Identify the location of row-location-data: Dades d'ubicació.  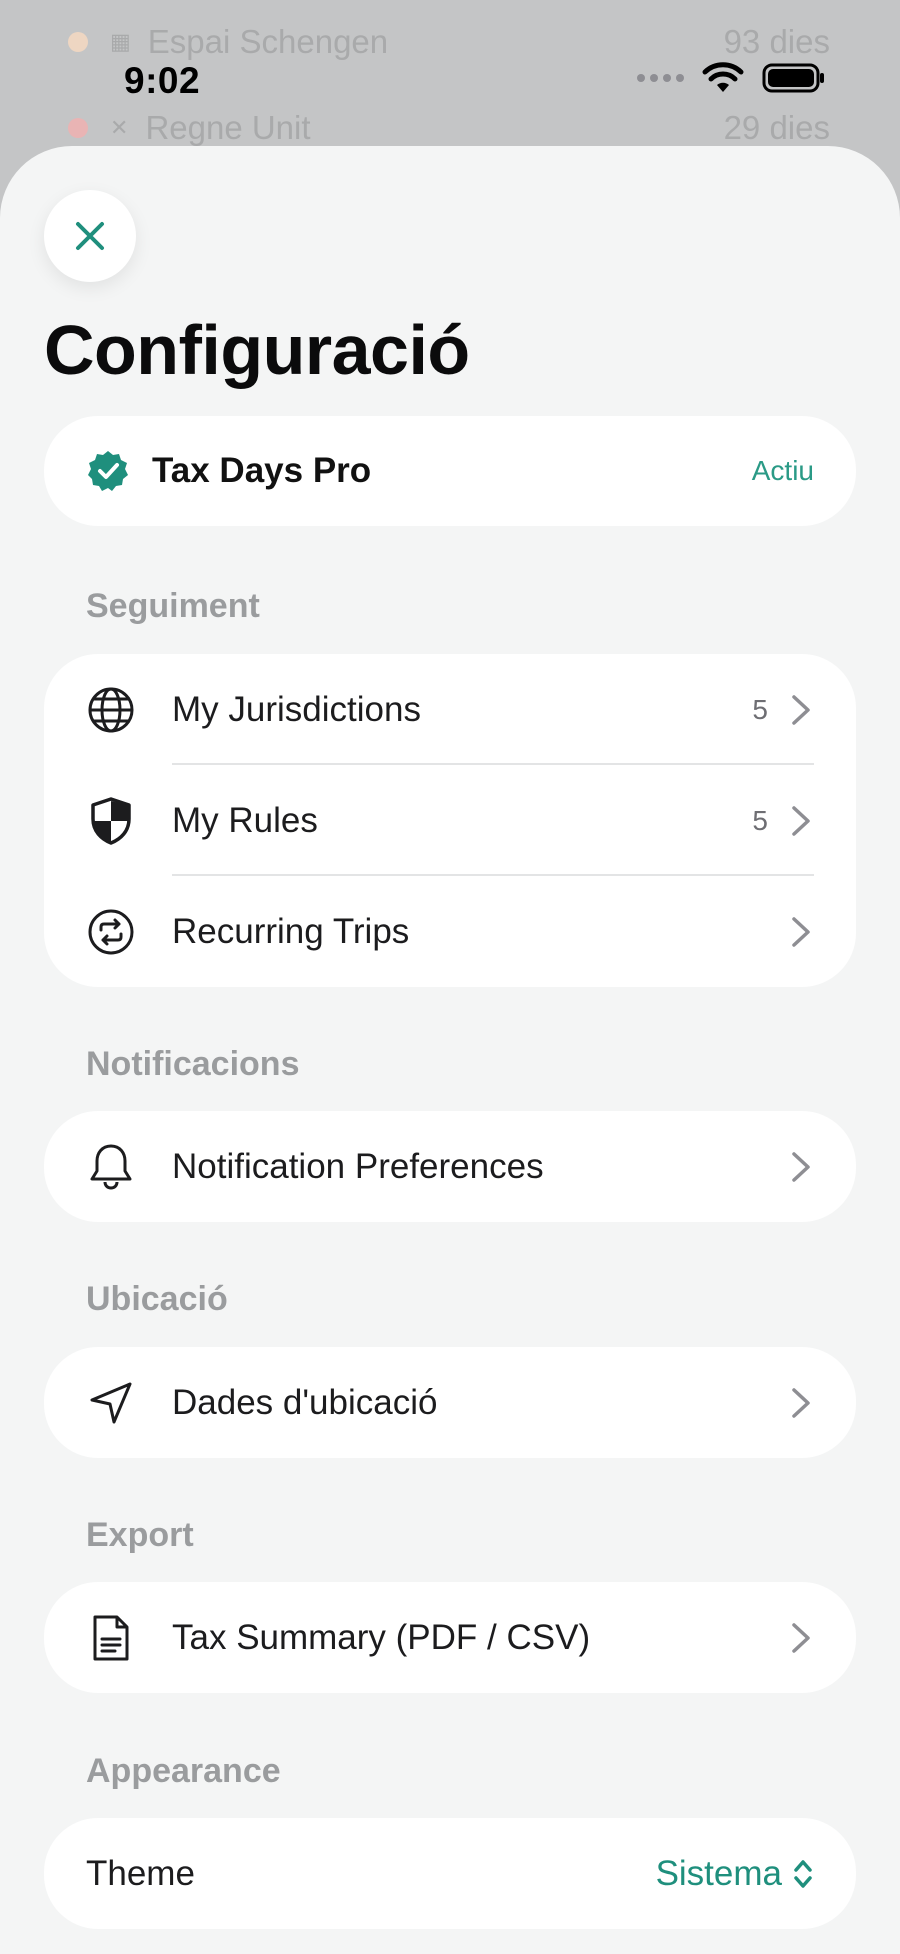
(450, 1402).